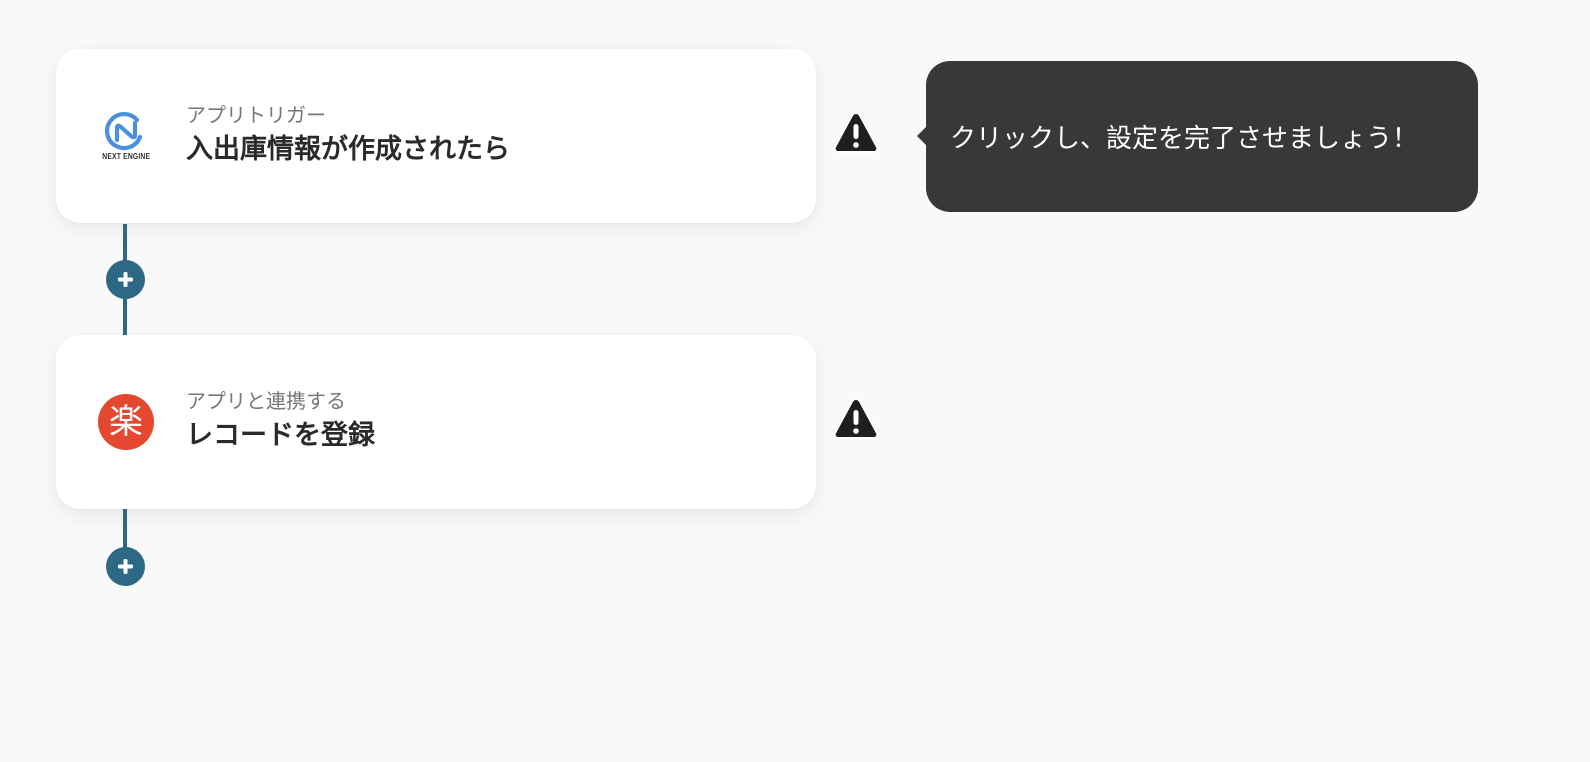 The width and height of the screenshot is (1590, 762). Describe the element at coordinates (922, 136) in the screenshot. I see `tooltip-arrow` at that location.